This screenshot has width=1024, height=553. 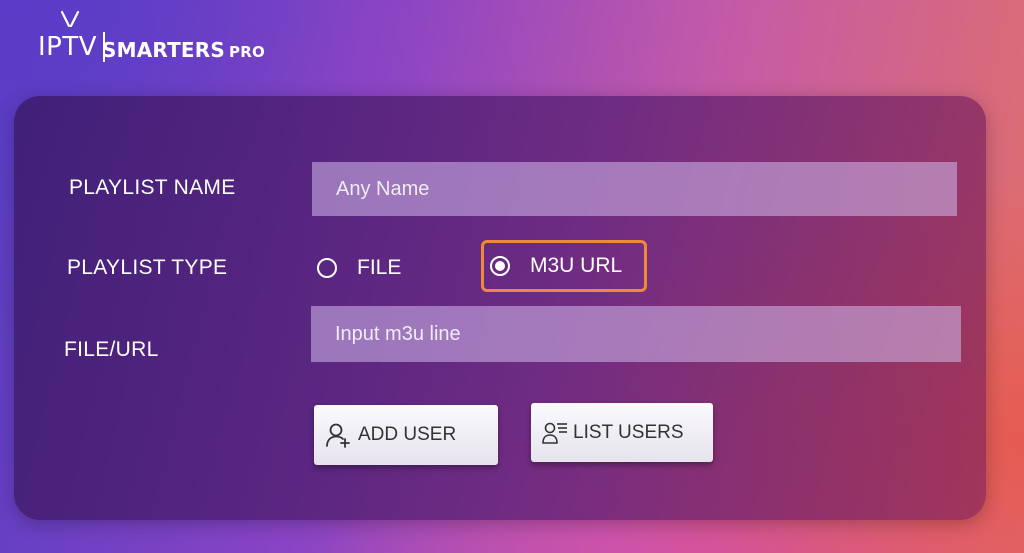 What do you see at coordinates (152, 187) in the screenshot?
I see `playlist-name-label: PLAYLIST NAME` at bounding box center [152, 187].